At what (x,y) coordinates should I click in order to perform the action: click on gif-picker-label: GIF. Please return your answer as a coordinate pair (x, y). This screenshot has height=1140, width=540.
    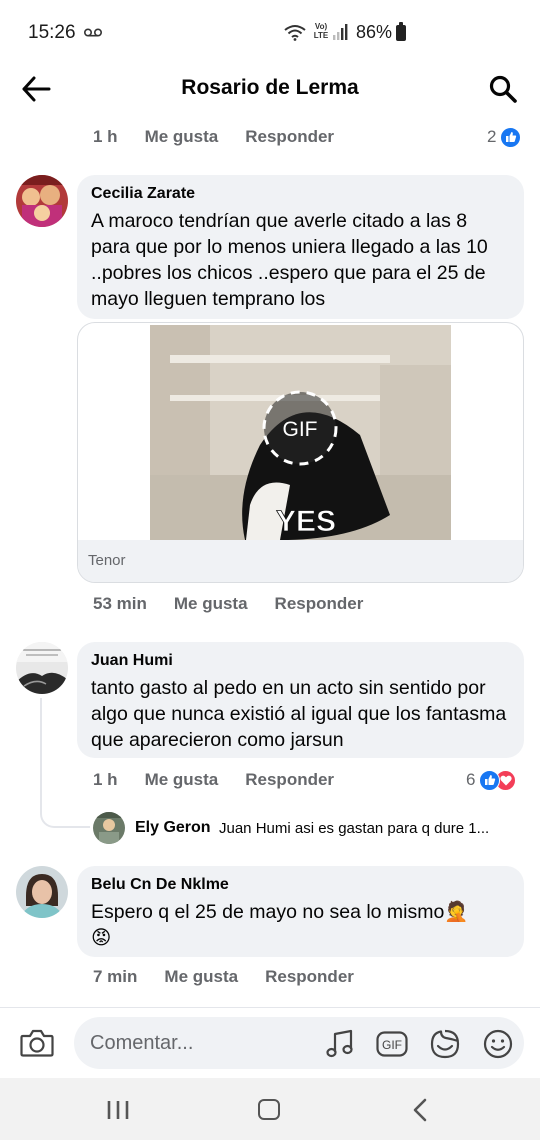
    Looking at the image, I should click on (392, 1045).